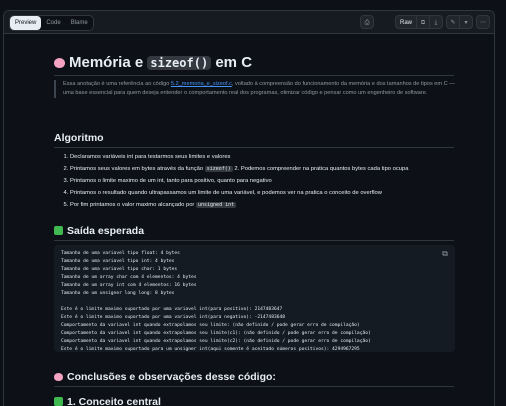 The width and height of the screenshot is (506, 406). What do you see at coordinates (254, 147) in the screenshot?
I see `algoritmo-divider` at bounding box center [254, 147].